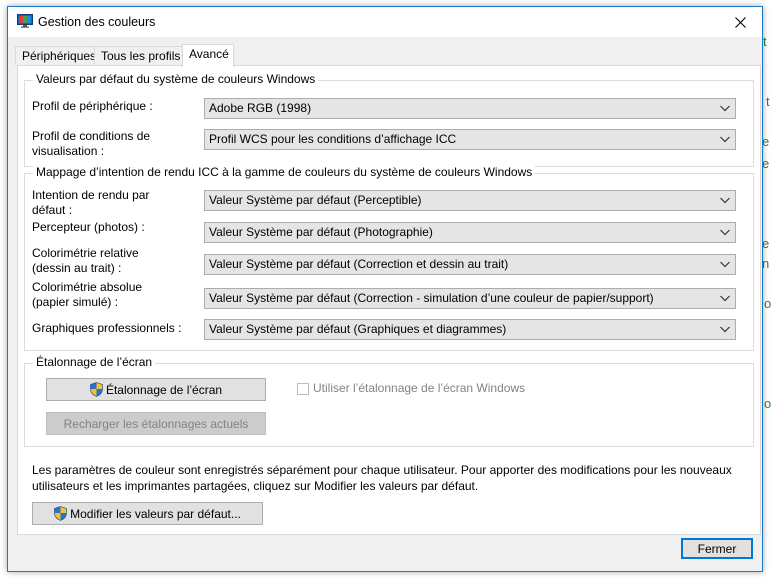 This screenshot has width=772, height=583. I want to click on reload-calibrations-label: Recharger les étalonnages actuels, so click(156, 423).